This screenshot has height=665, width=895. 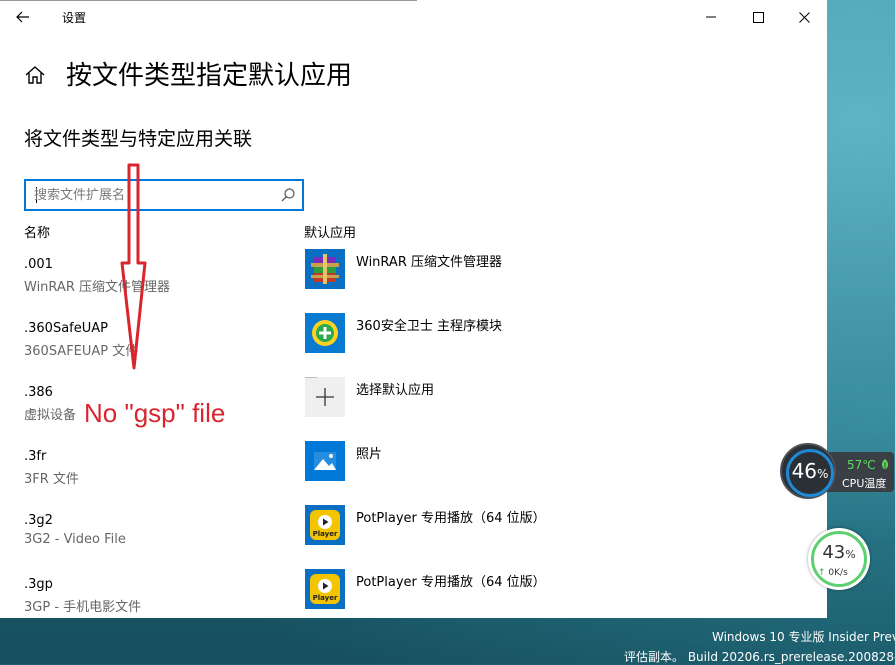 I want to click on cpu-temperature: 57℃, so click(x=861, y=465).